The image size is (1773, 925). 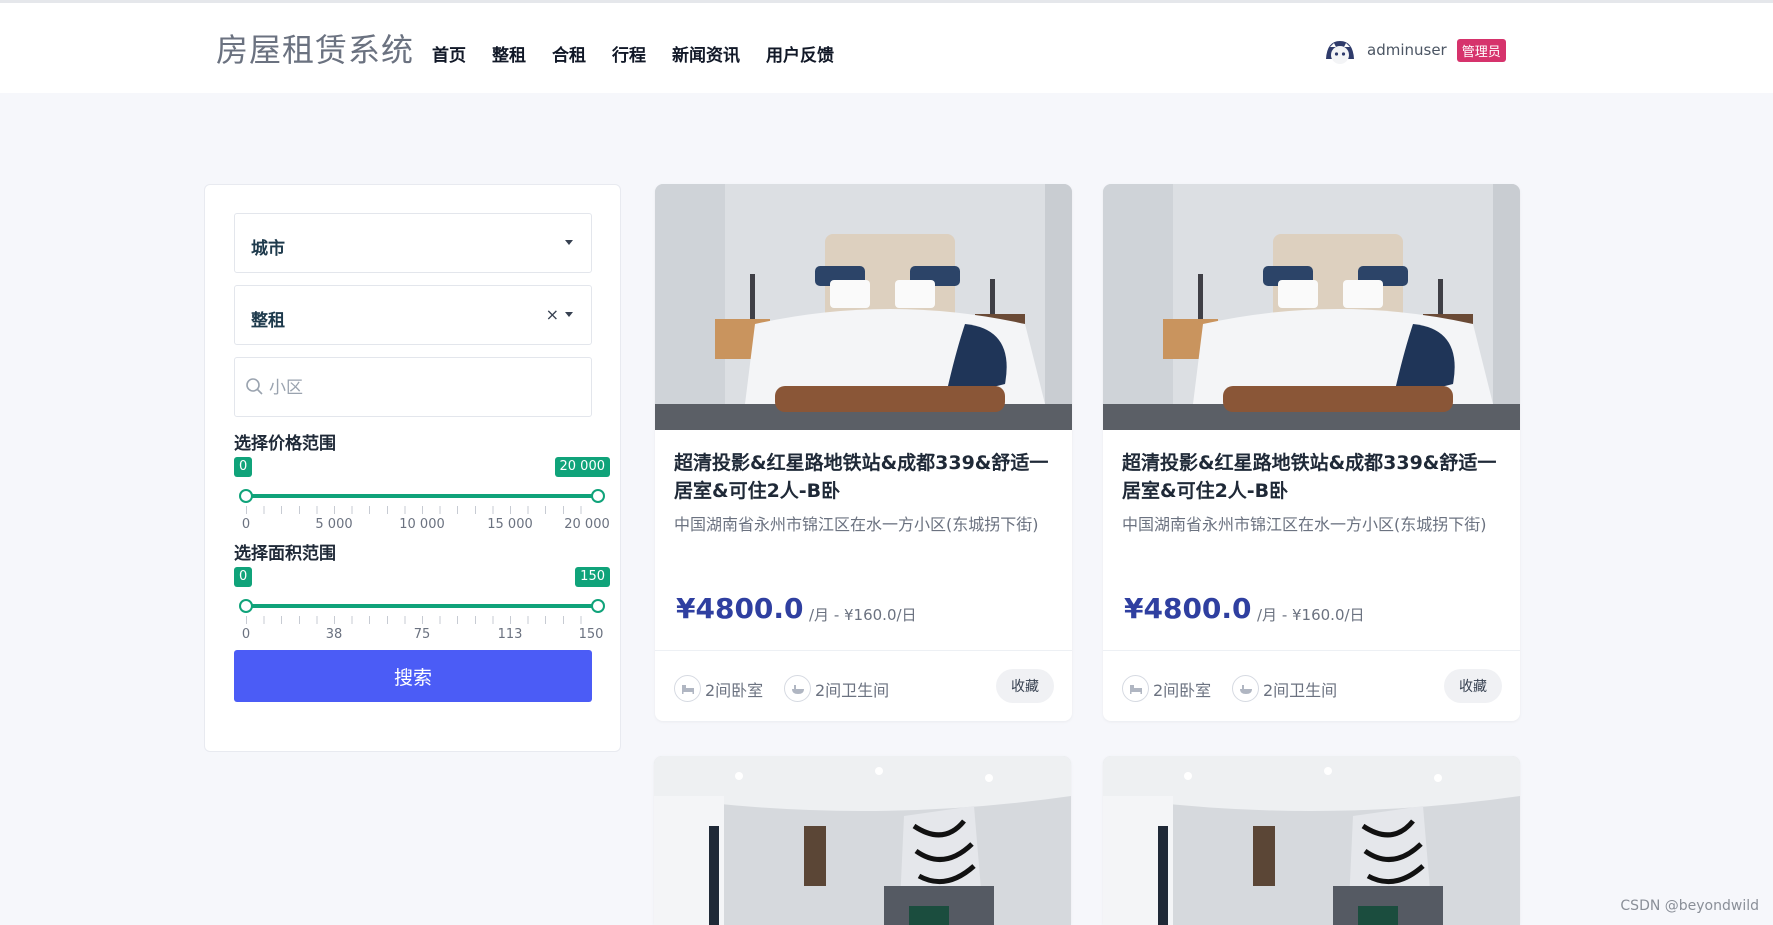 What do you see at coordinates (509, 53) in the screenshot?
I see `nav-whole-rent: 整租` at bounding box center [509, 53].